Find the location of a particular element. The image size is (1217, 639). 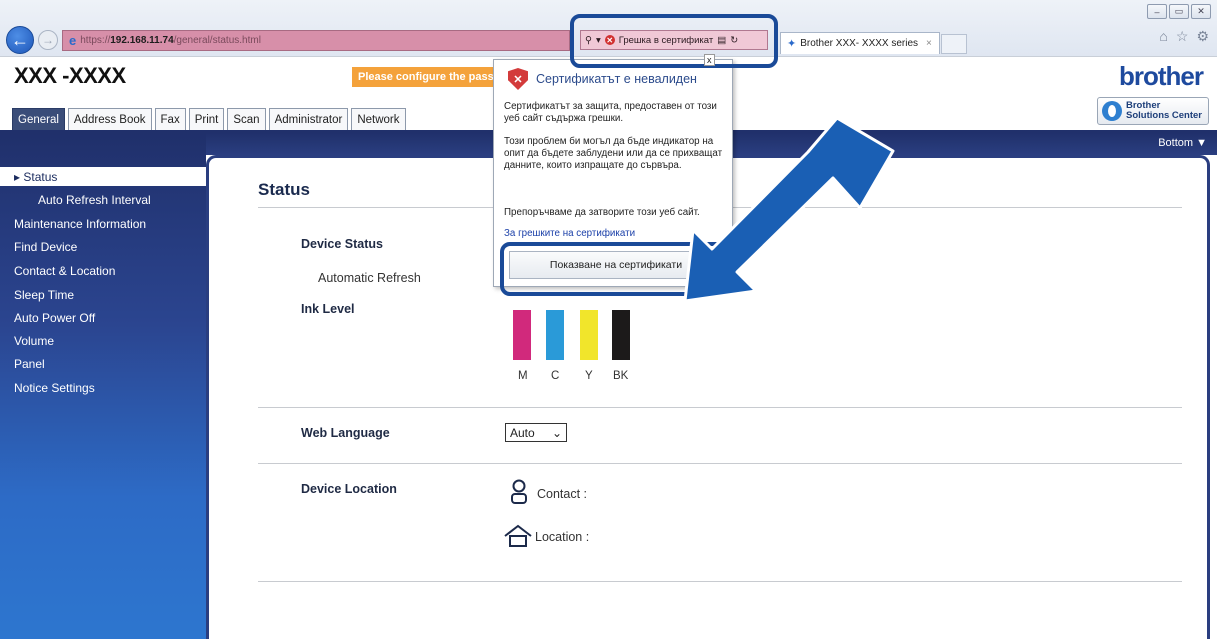

view-certificates-highlight is located at coordinates (618, 269).